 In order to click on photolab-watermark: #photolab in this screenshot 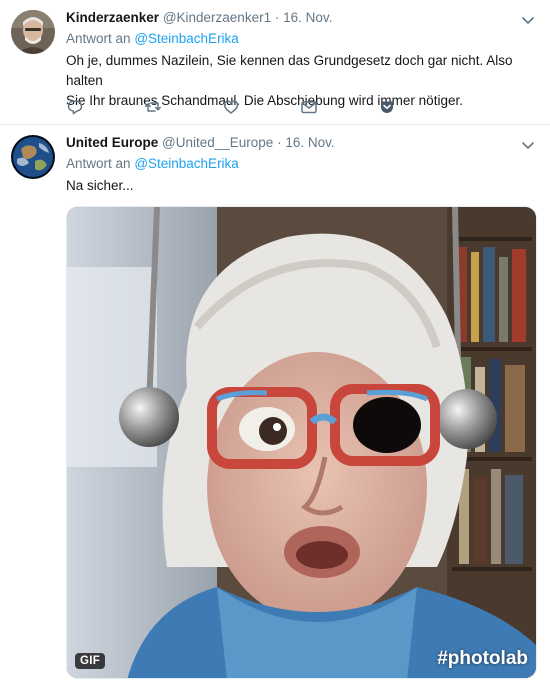, I will do `click(482, 658)`.